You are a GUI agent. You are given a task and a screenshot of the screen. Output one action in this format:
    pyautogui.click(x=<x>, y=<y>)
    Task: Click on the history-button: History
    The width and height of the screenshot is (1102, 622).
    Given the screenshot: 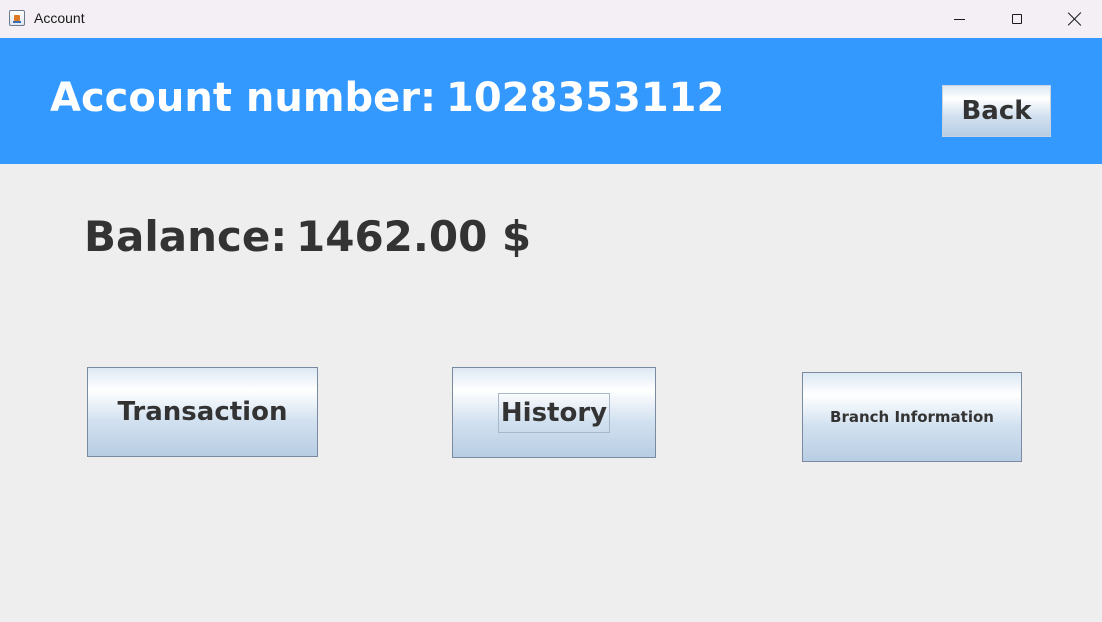 What is the action you would take?
    pyautogui.click(x=554, y=412)
    